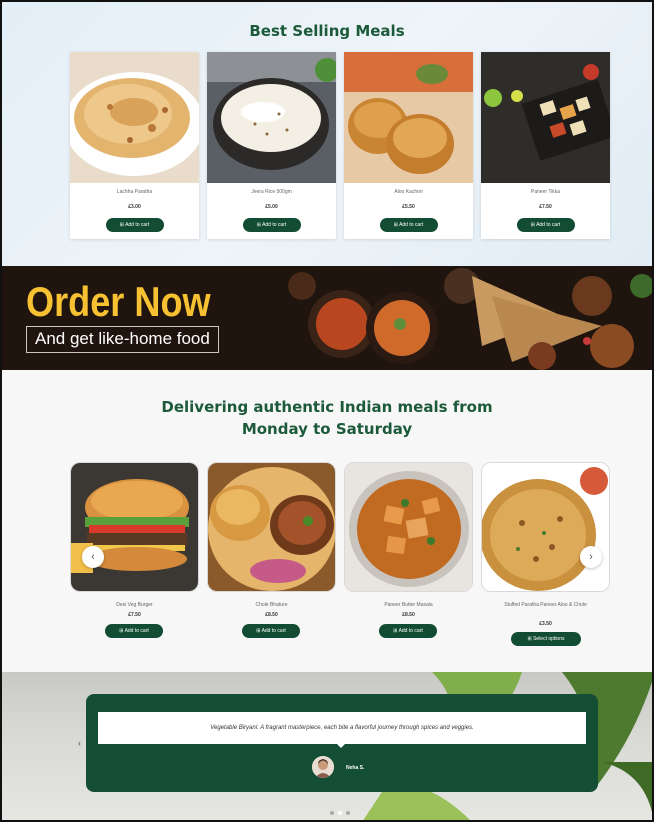 The width and height of the screenshot is (654, 822). I want to click on banner-text: Order Now And get like-home food, so click(133, 316).